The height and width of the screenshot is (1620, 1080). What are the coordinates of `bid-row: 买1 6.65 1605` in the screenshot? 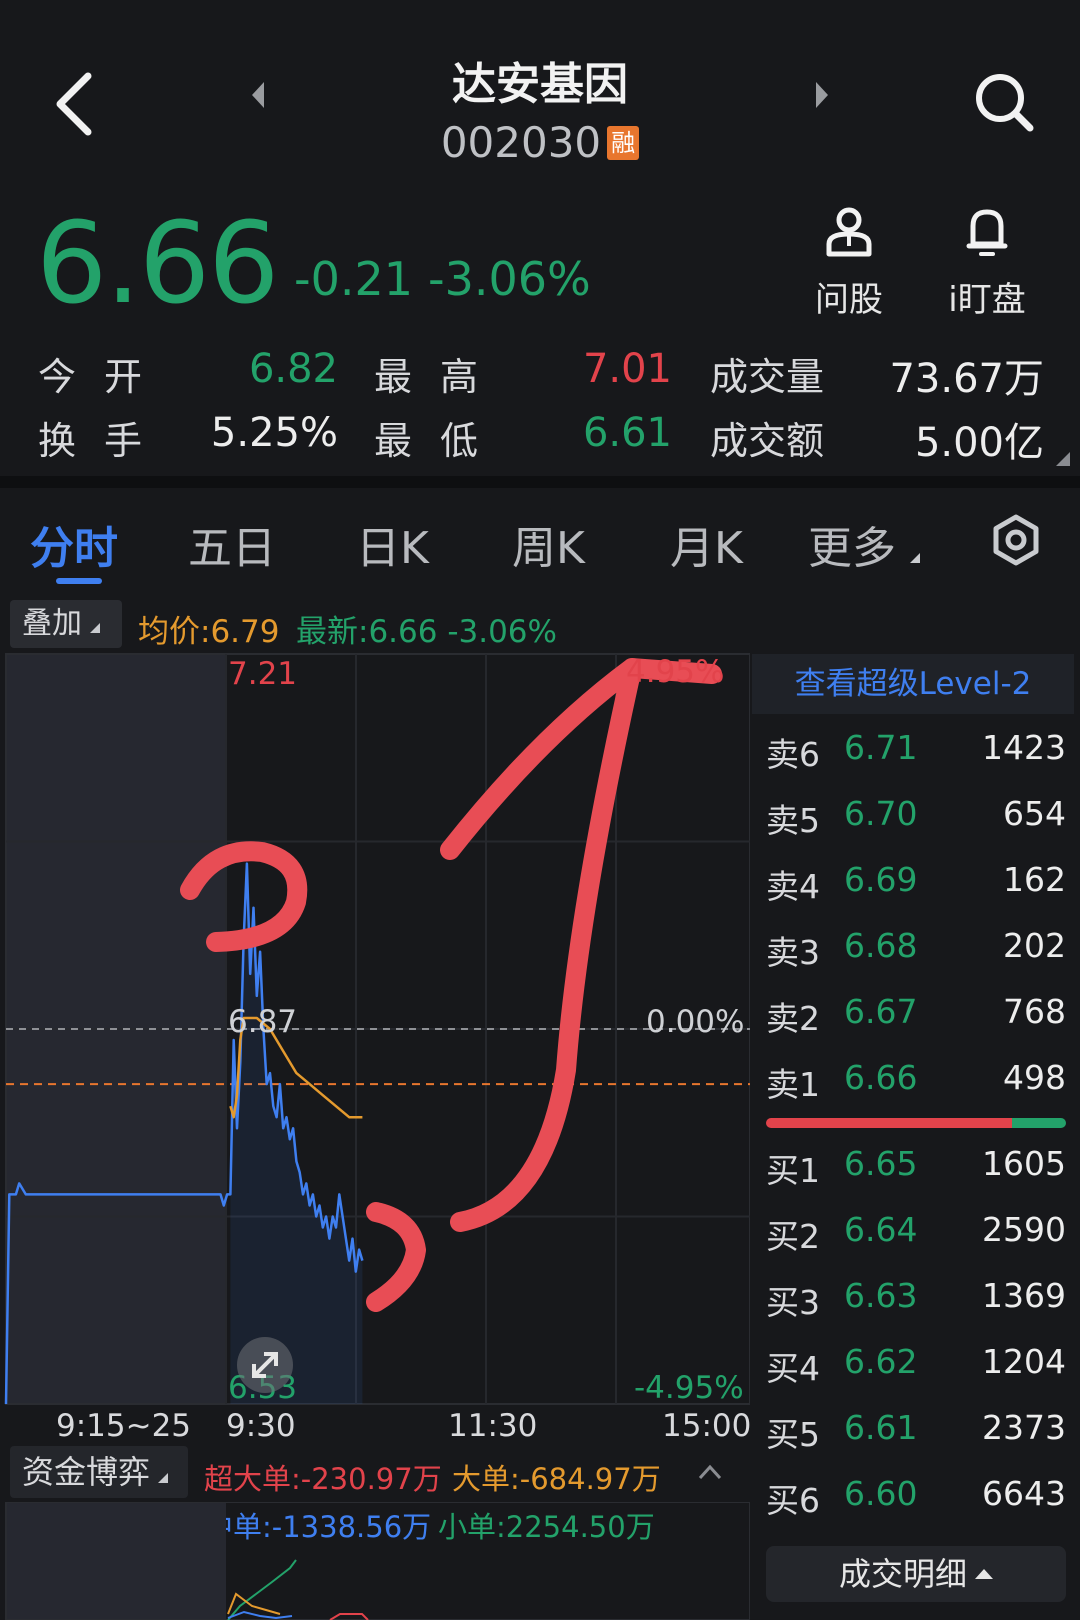 It's located at (916, 1177).